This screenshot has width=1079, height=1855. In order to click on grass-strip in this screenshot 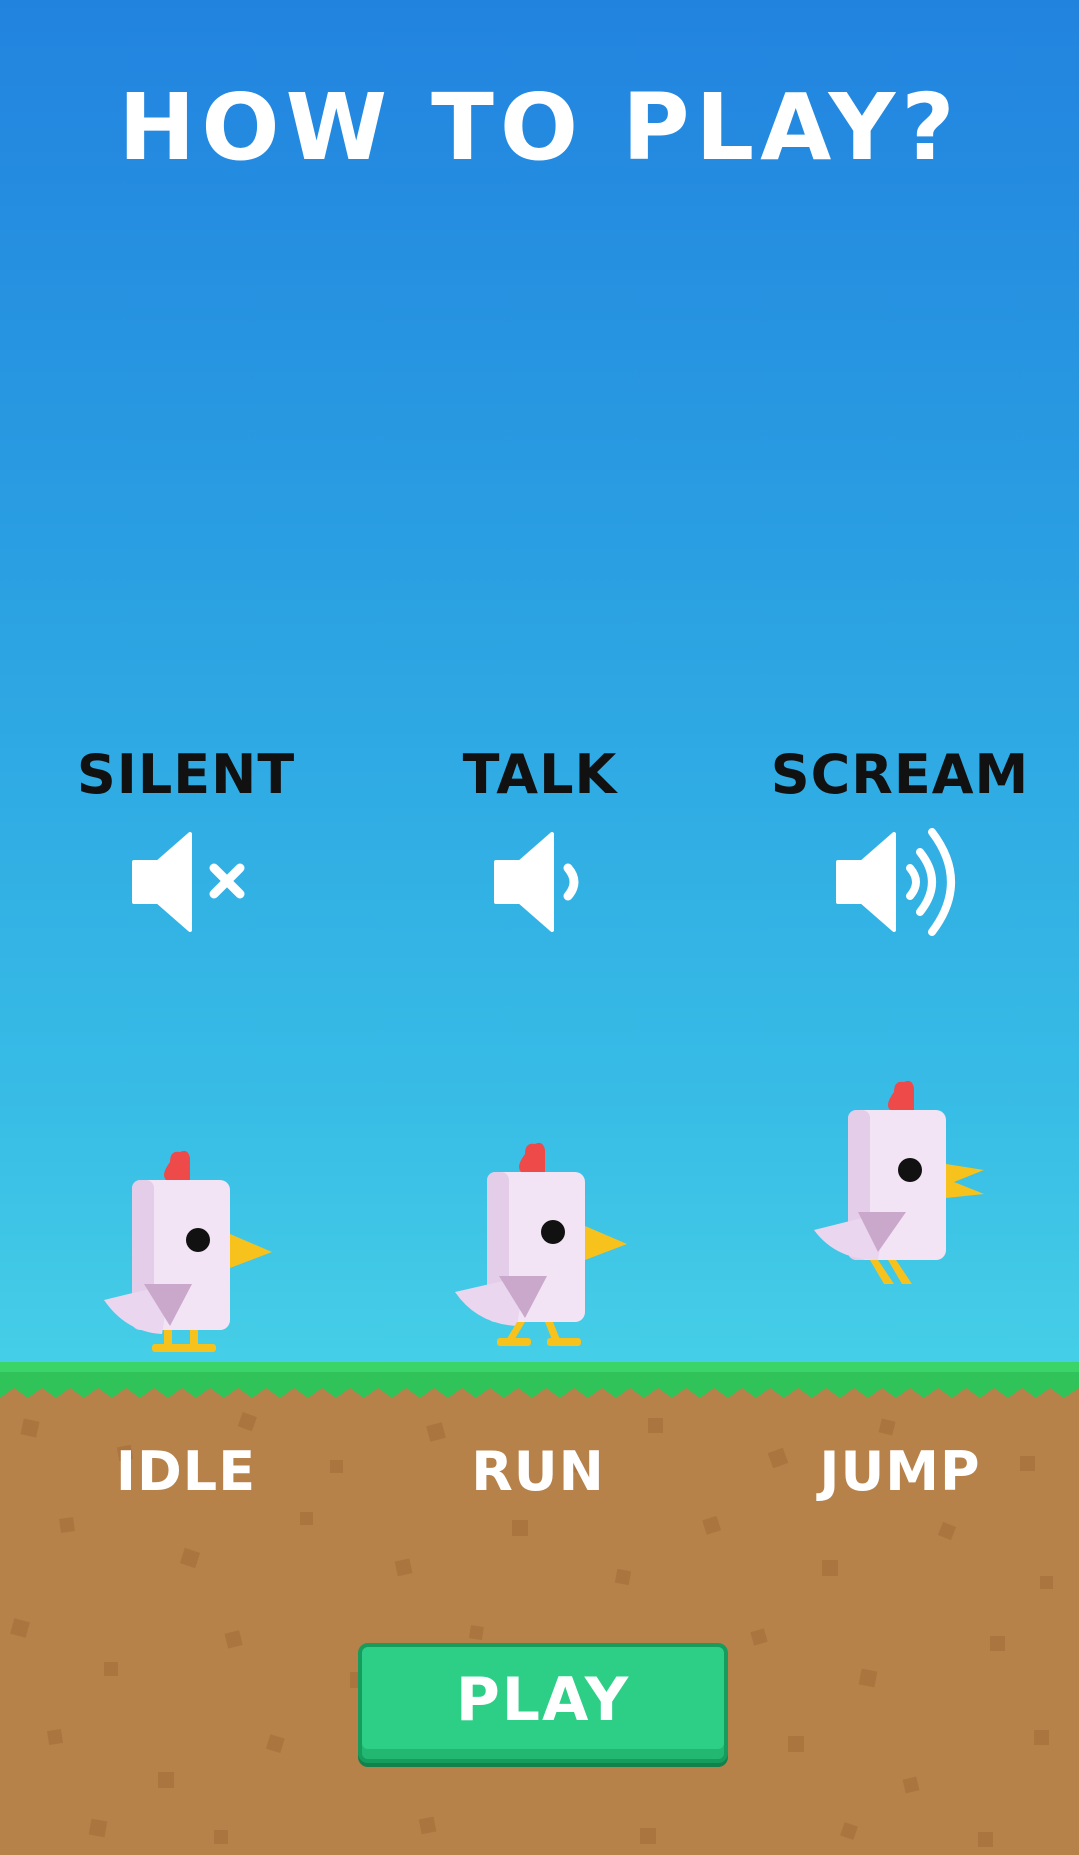, I will do `click(539, 1382)`.